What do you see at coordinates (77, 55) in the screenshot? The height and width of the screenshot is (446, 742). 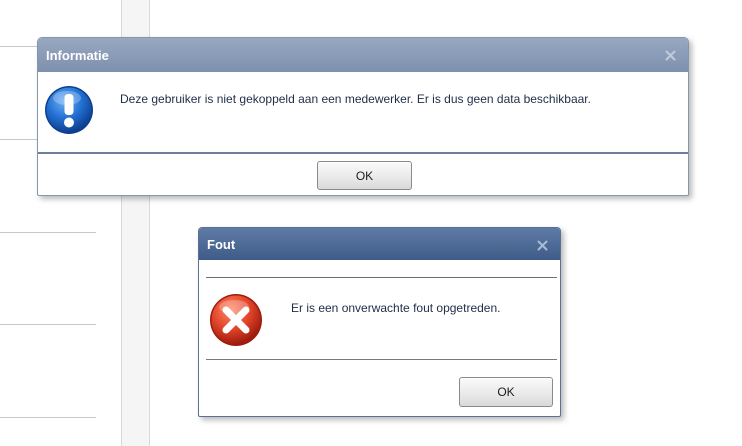 I see `dialog-title: Informatie` at bounding box center [77, 55].